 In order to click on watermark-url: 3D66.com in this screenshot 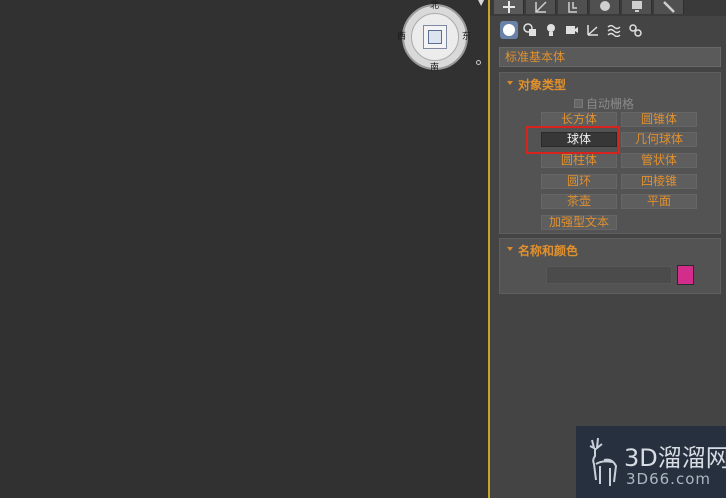, I will do `click(668, 479)`.